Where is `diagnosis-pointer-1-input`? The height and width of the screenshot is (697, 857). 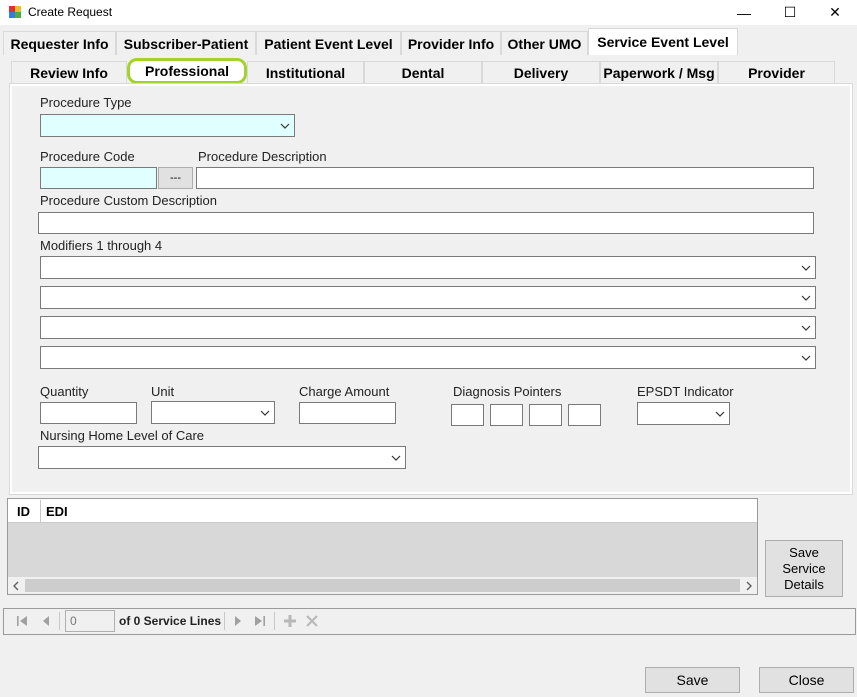
diagnosis-pointer-1-input is located at coordinates (467, 415).